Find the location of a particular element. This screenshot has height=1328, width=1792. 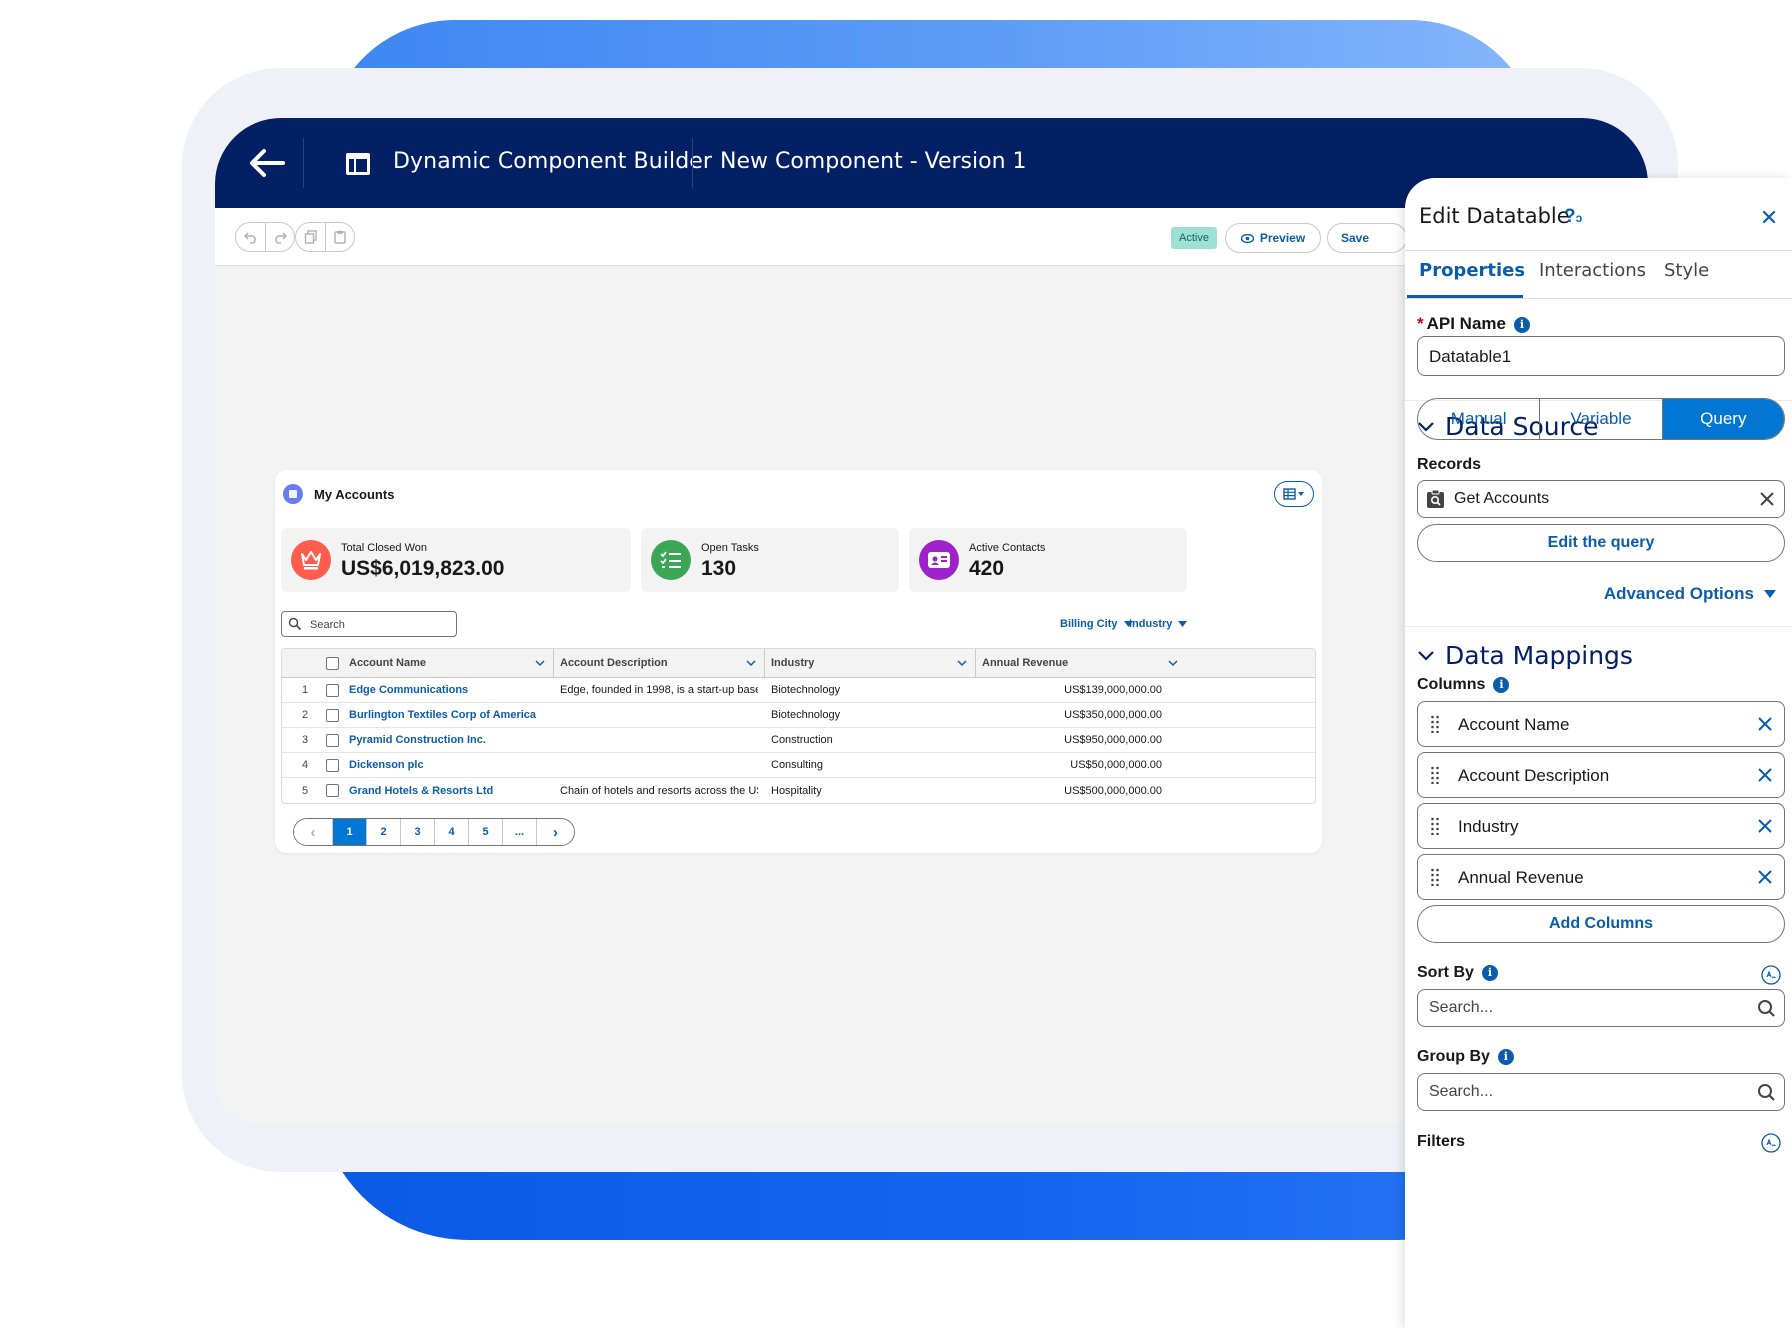

filter-billing-city: Billing City is located at coordinates (1096, 624).